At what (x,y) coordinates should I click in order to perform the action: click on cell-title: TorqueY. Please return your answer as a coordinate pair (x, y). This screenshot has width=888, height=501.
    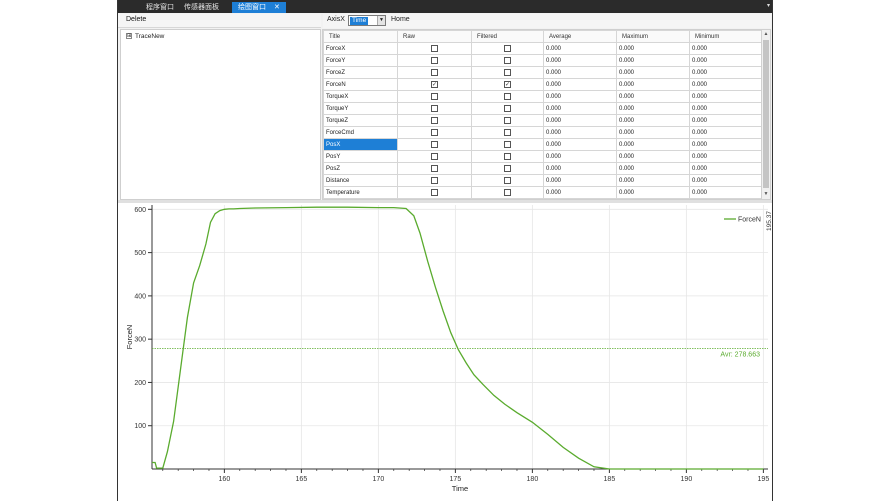
    Looking at the image, I should click on (360, 108).